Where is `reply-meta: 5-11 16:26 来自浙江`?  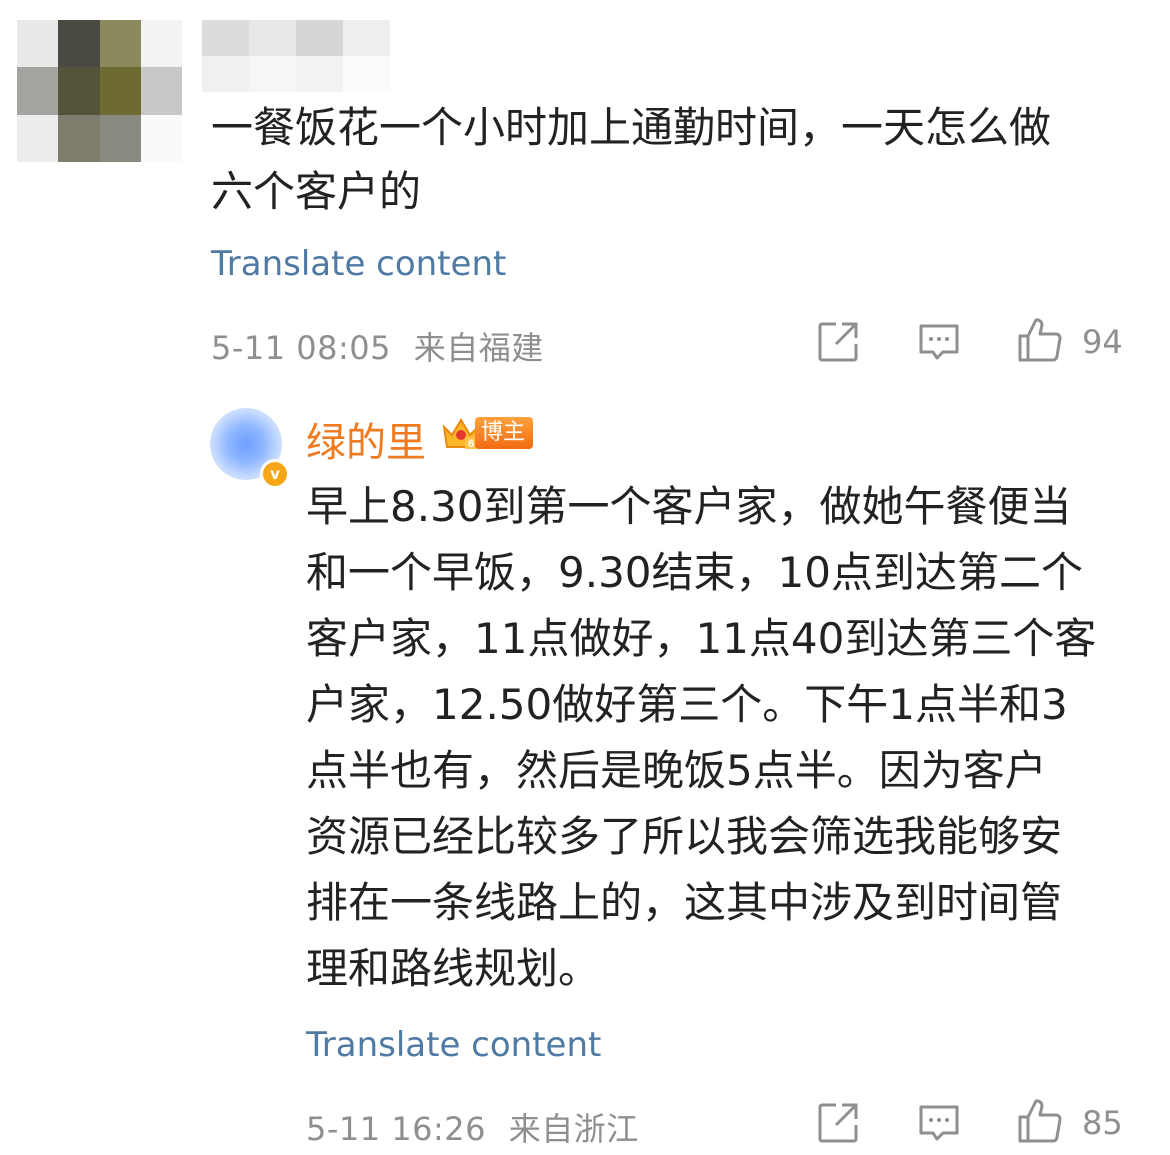
reply-meta: 5-11 16:26 来自浙江 is located at coordinates (472, 1127).